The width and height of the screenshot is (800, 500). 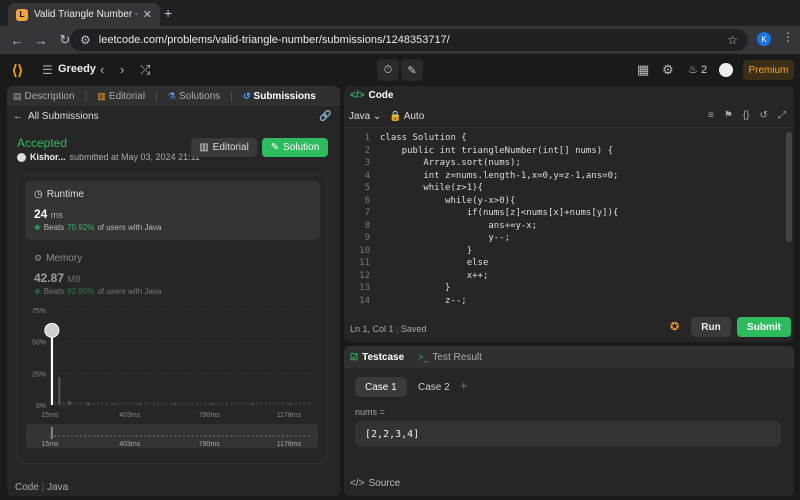 I want to click on tab-editorial: ▥ Editorial, so click(x=121, y=96).